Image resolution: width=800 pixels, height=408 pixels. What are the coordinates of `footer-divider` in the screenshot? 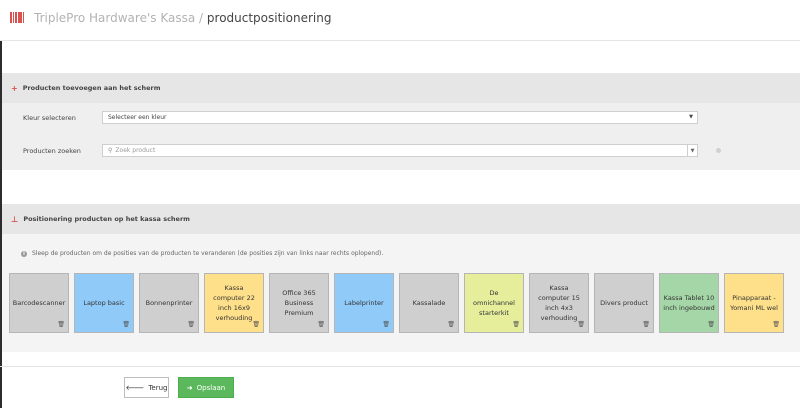 It's located at (400, 366).